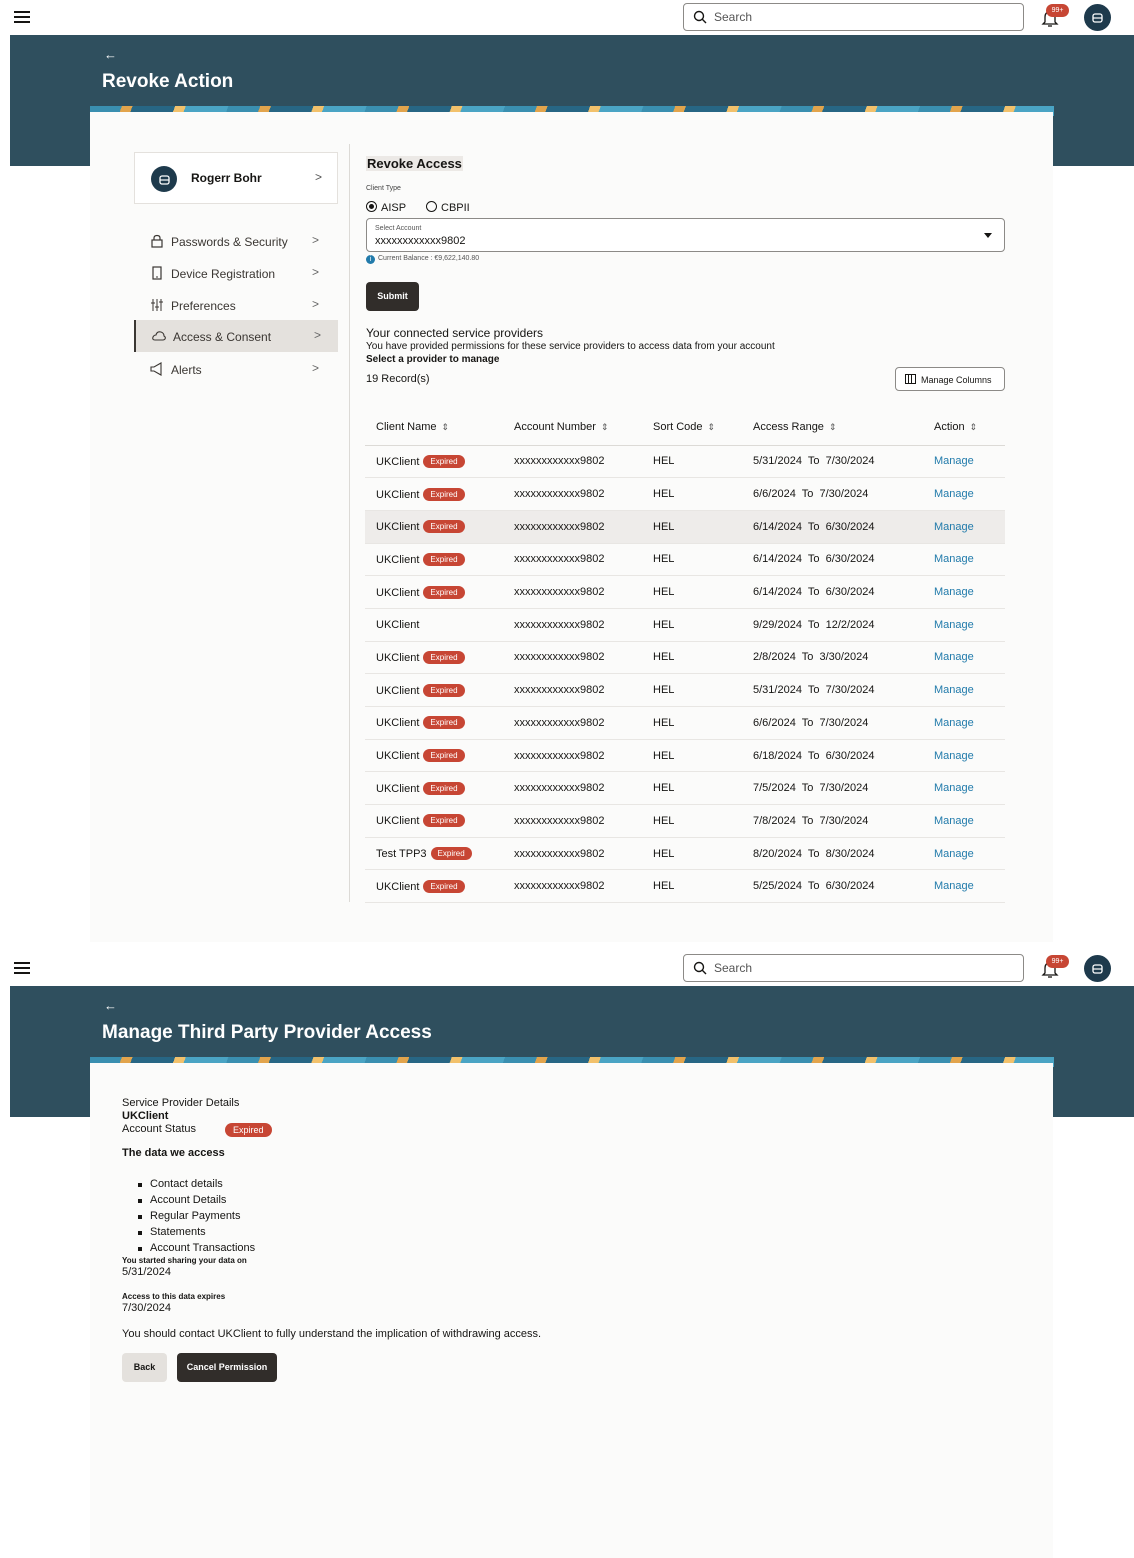 This screenshot has width=1134, height=1558. I want to click on list-item: Regular Payments, so click(195, 1218).